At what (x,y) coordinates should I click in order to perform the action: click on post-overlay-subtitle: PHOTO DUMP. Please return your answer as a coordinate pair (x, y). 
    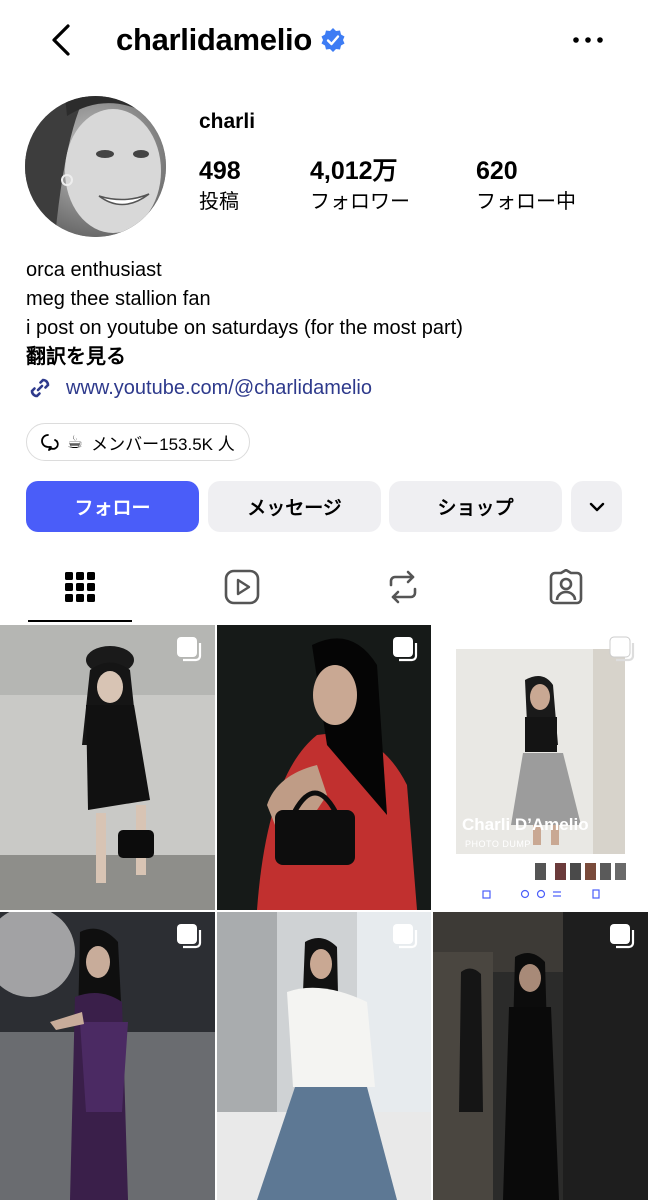
    Looking at the image, I should click on (498, 844).